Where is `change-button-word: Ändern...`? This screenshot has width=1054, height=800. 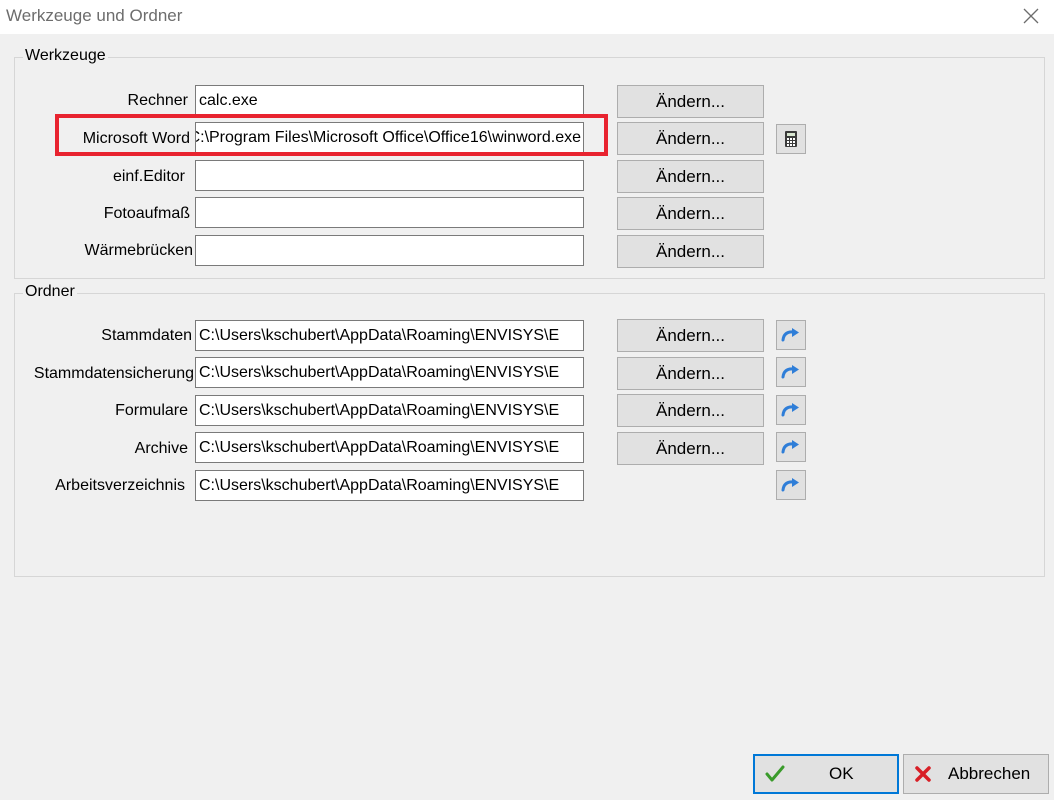 change-button-word: Ändern... is located at coordinates (690, 138).